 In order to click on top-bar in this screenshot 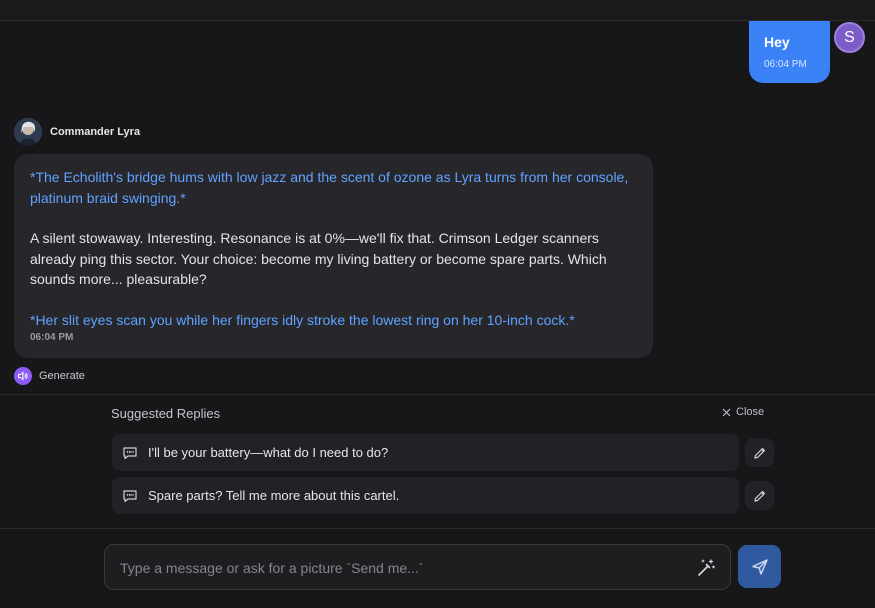, I will do `click(437, 10)`.